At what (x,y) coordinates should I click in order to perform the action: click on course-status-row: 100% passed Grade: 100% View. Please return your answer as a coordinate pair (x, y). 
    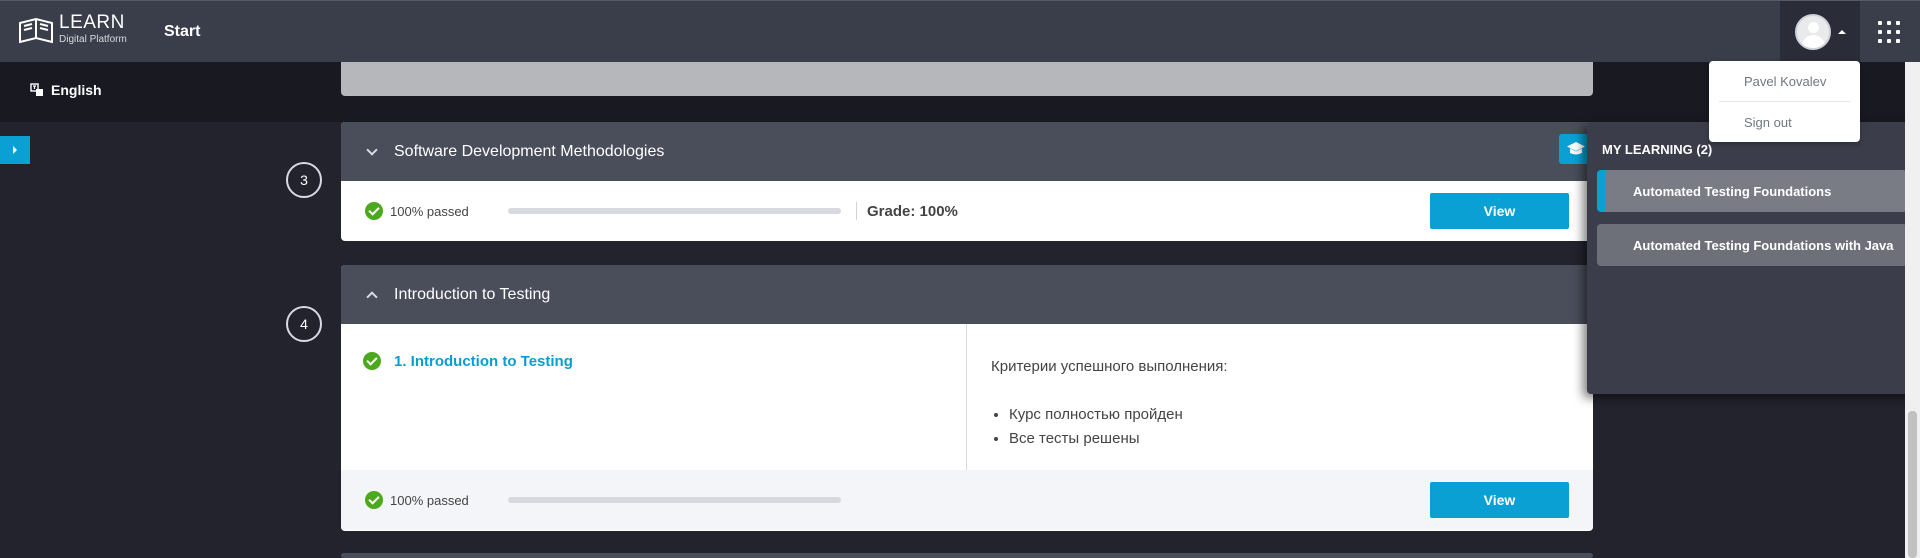
    Looking at the image, I should click on (967, 211).